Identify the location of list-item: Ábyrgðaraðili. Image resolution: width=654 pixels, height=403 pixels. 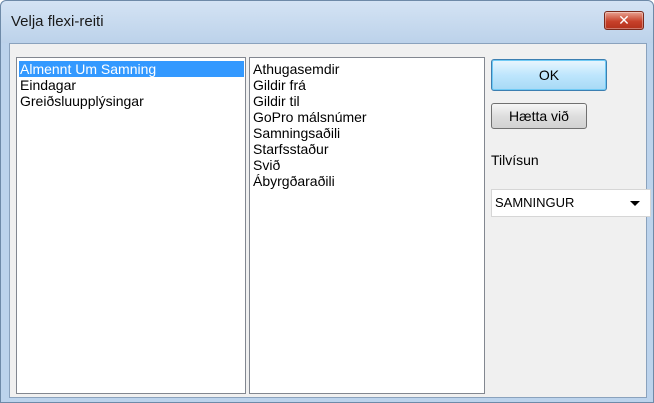
(367, 181).